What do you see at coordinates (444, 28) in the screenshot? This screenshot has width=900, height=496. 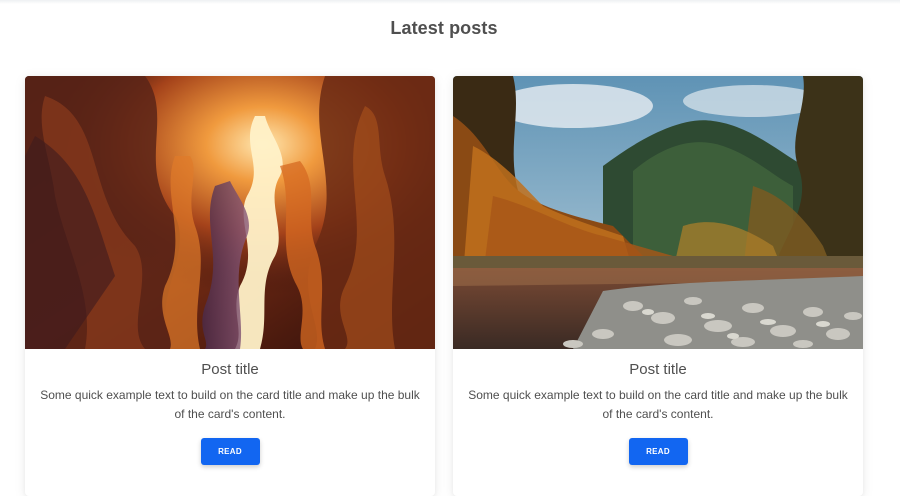 I see `section-title: Latest posts` at bounding box center [444, 28].